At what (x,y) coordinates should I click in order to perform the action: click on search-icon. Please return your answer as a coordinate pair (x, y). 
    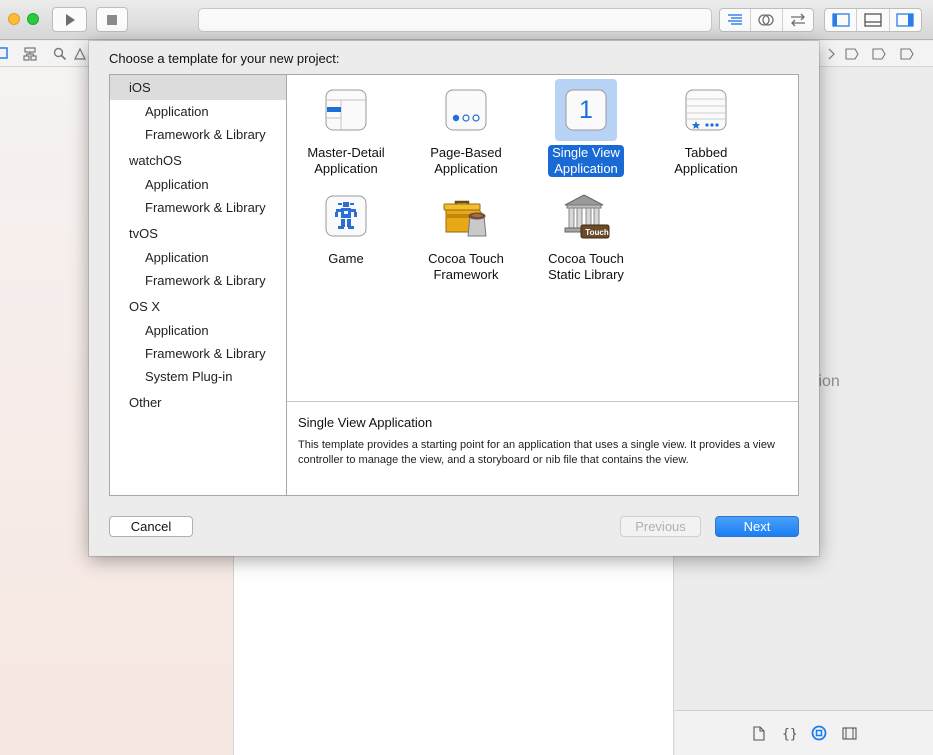
    Looking at the image, I should click on (60, 54).